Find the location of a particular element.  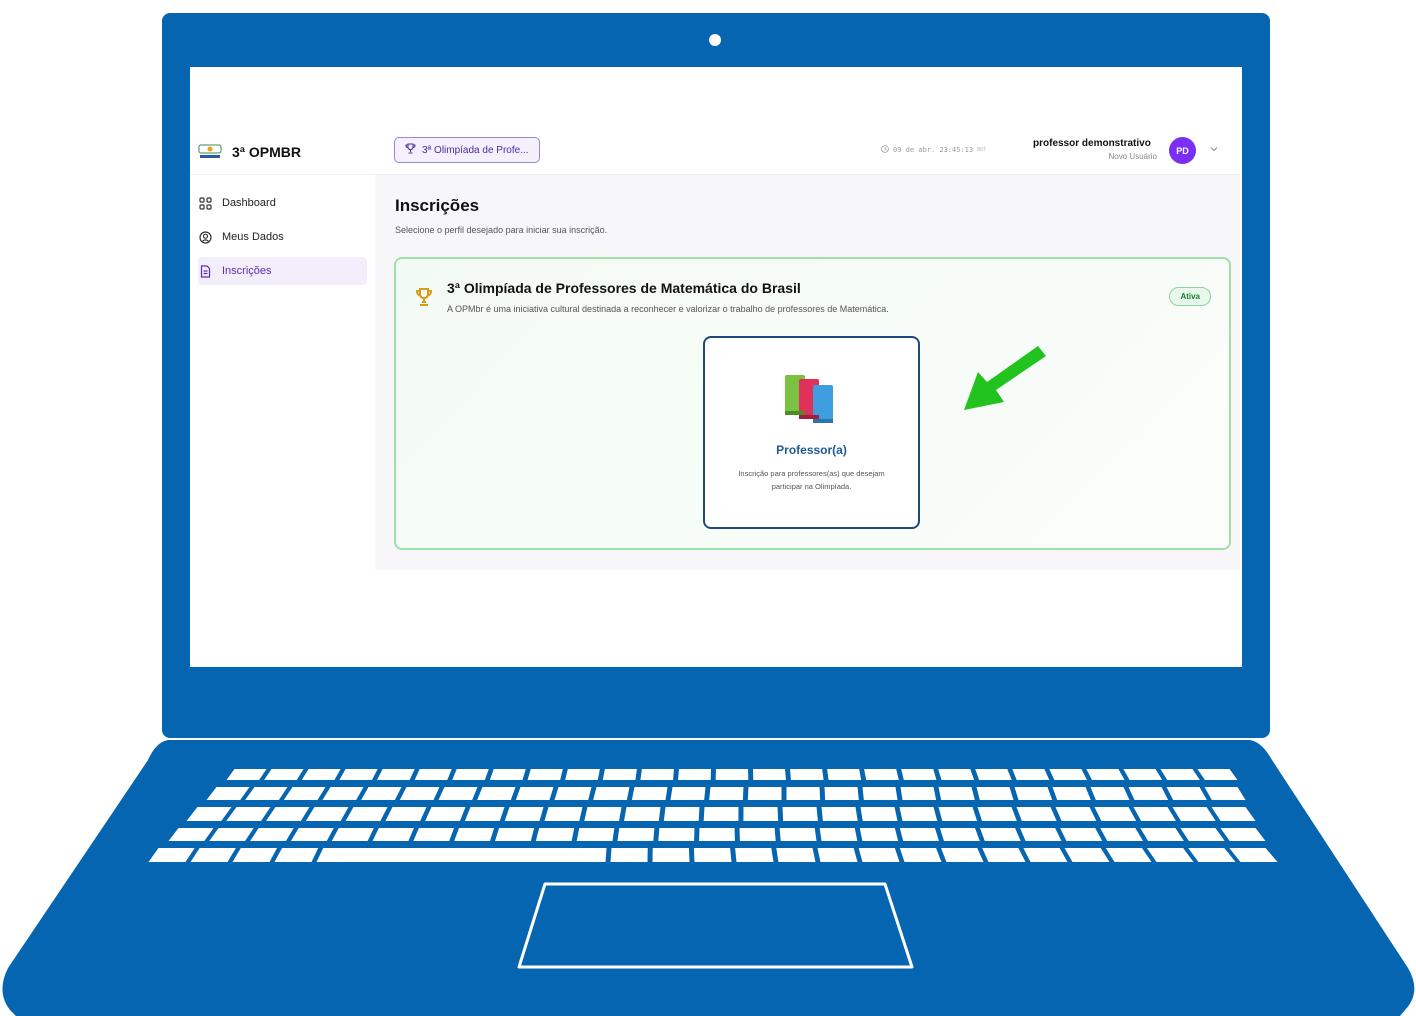

sidebar-item-meus-dados: Meus Dados is located at coordinates (282, 237).